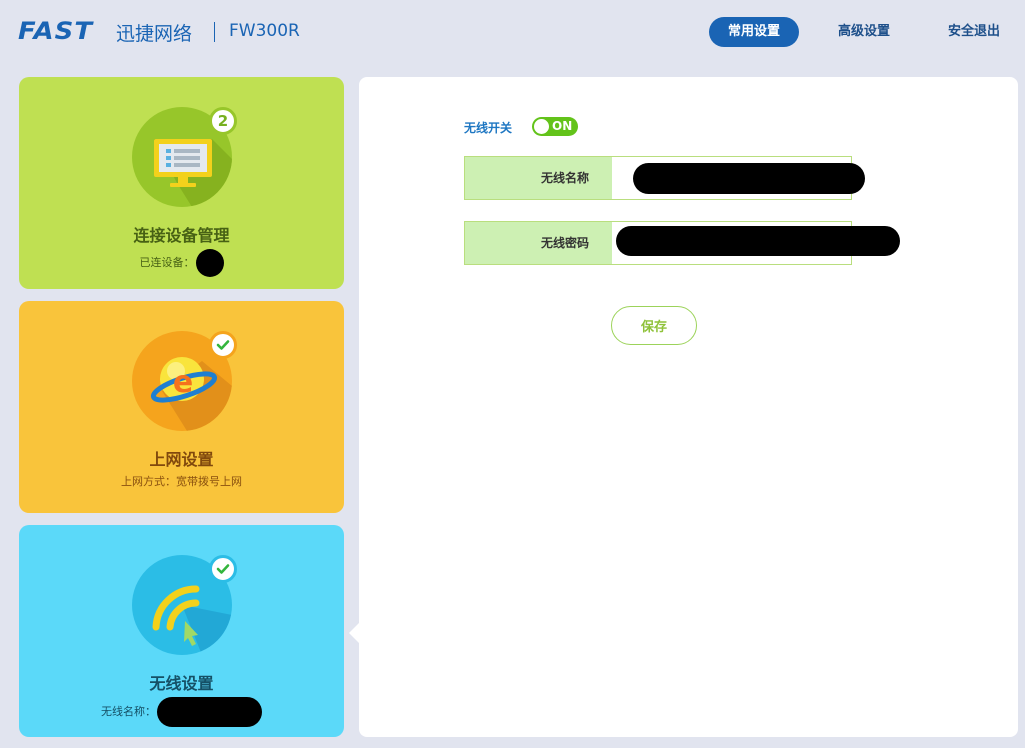 This screenshot has height=748, width=1025. What do you see at coordinates (749, 178) in the screenshot?
I see `redacted-ssid-value` at bounding box center [749, 178].